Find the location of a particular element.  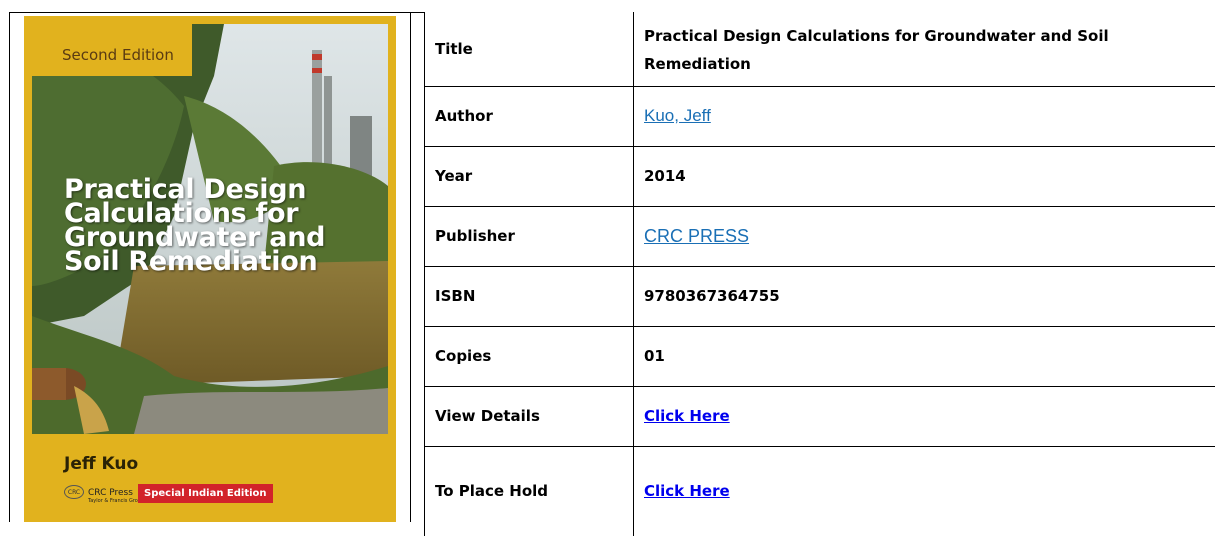

table-row: Copies 01 is located at coordinates (820, 356).